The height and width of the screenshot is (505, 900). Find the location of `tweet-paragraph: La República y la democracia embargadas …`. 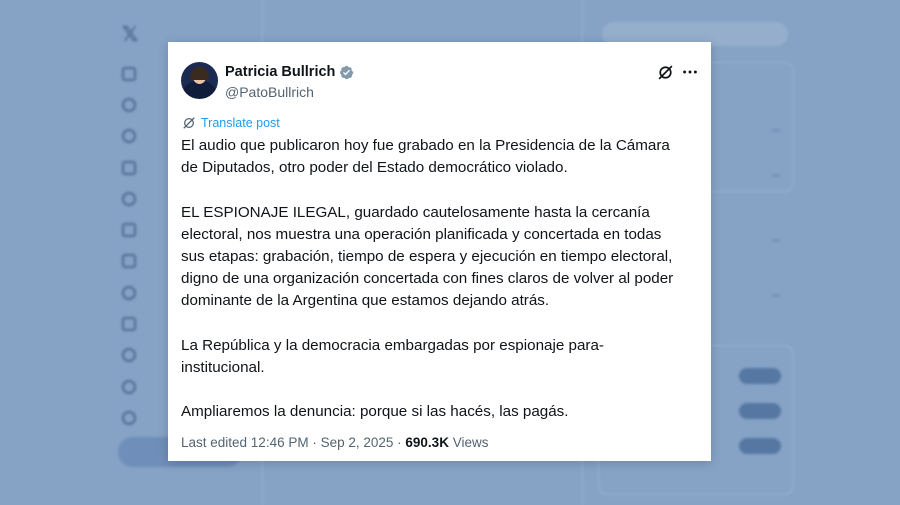

tweet-paragraph: La República y la democracia embargadas … is located at coordinates (392, 356).